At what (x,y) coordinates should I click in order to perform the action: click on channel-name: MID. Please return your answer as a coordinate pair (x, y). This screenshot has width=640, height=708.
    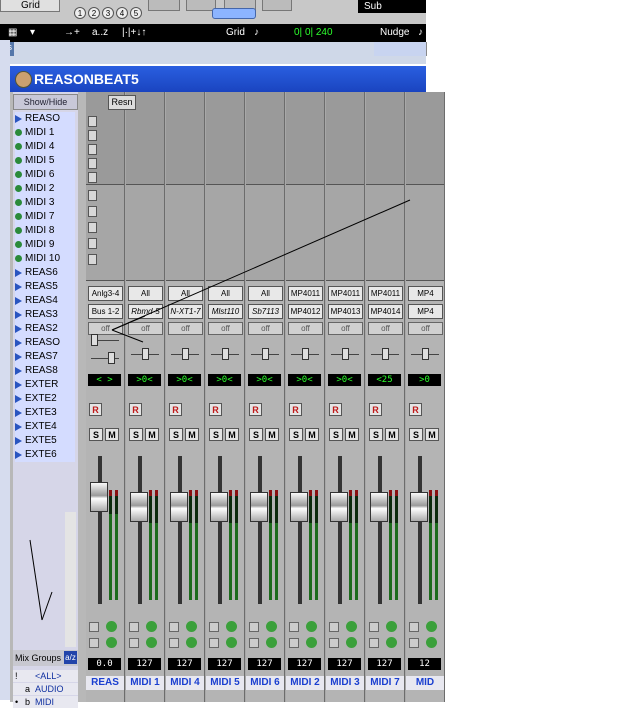
    Looking at the image, I should click on (425, 683).